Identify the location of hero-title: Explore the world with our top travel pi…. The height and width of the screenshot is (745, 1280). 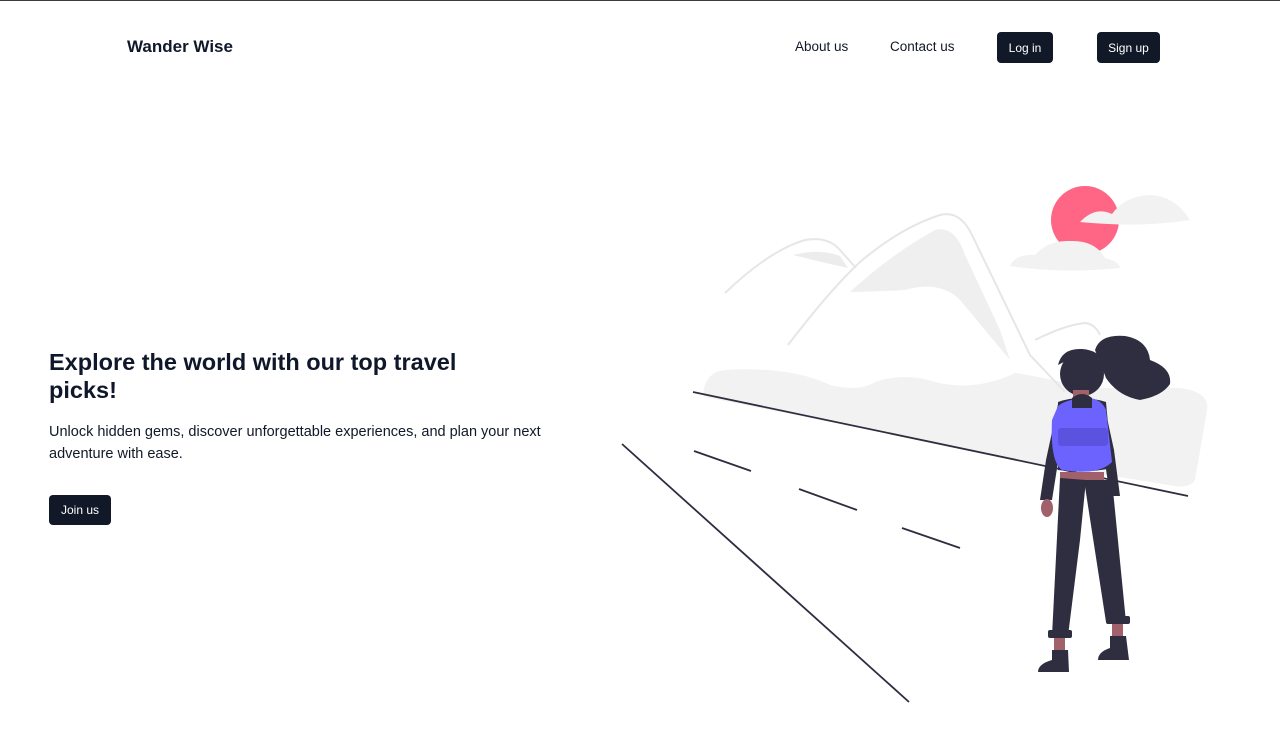
(253, 376).